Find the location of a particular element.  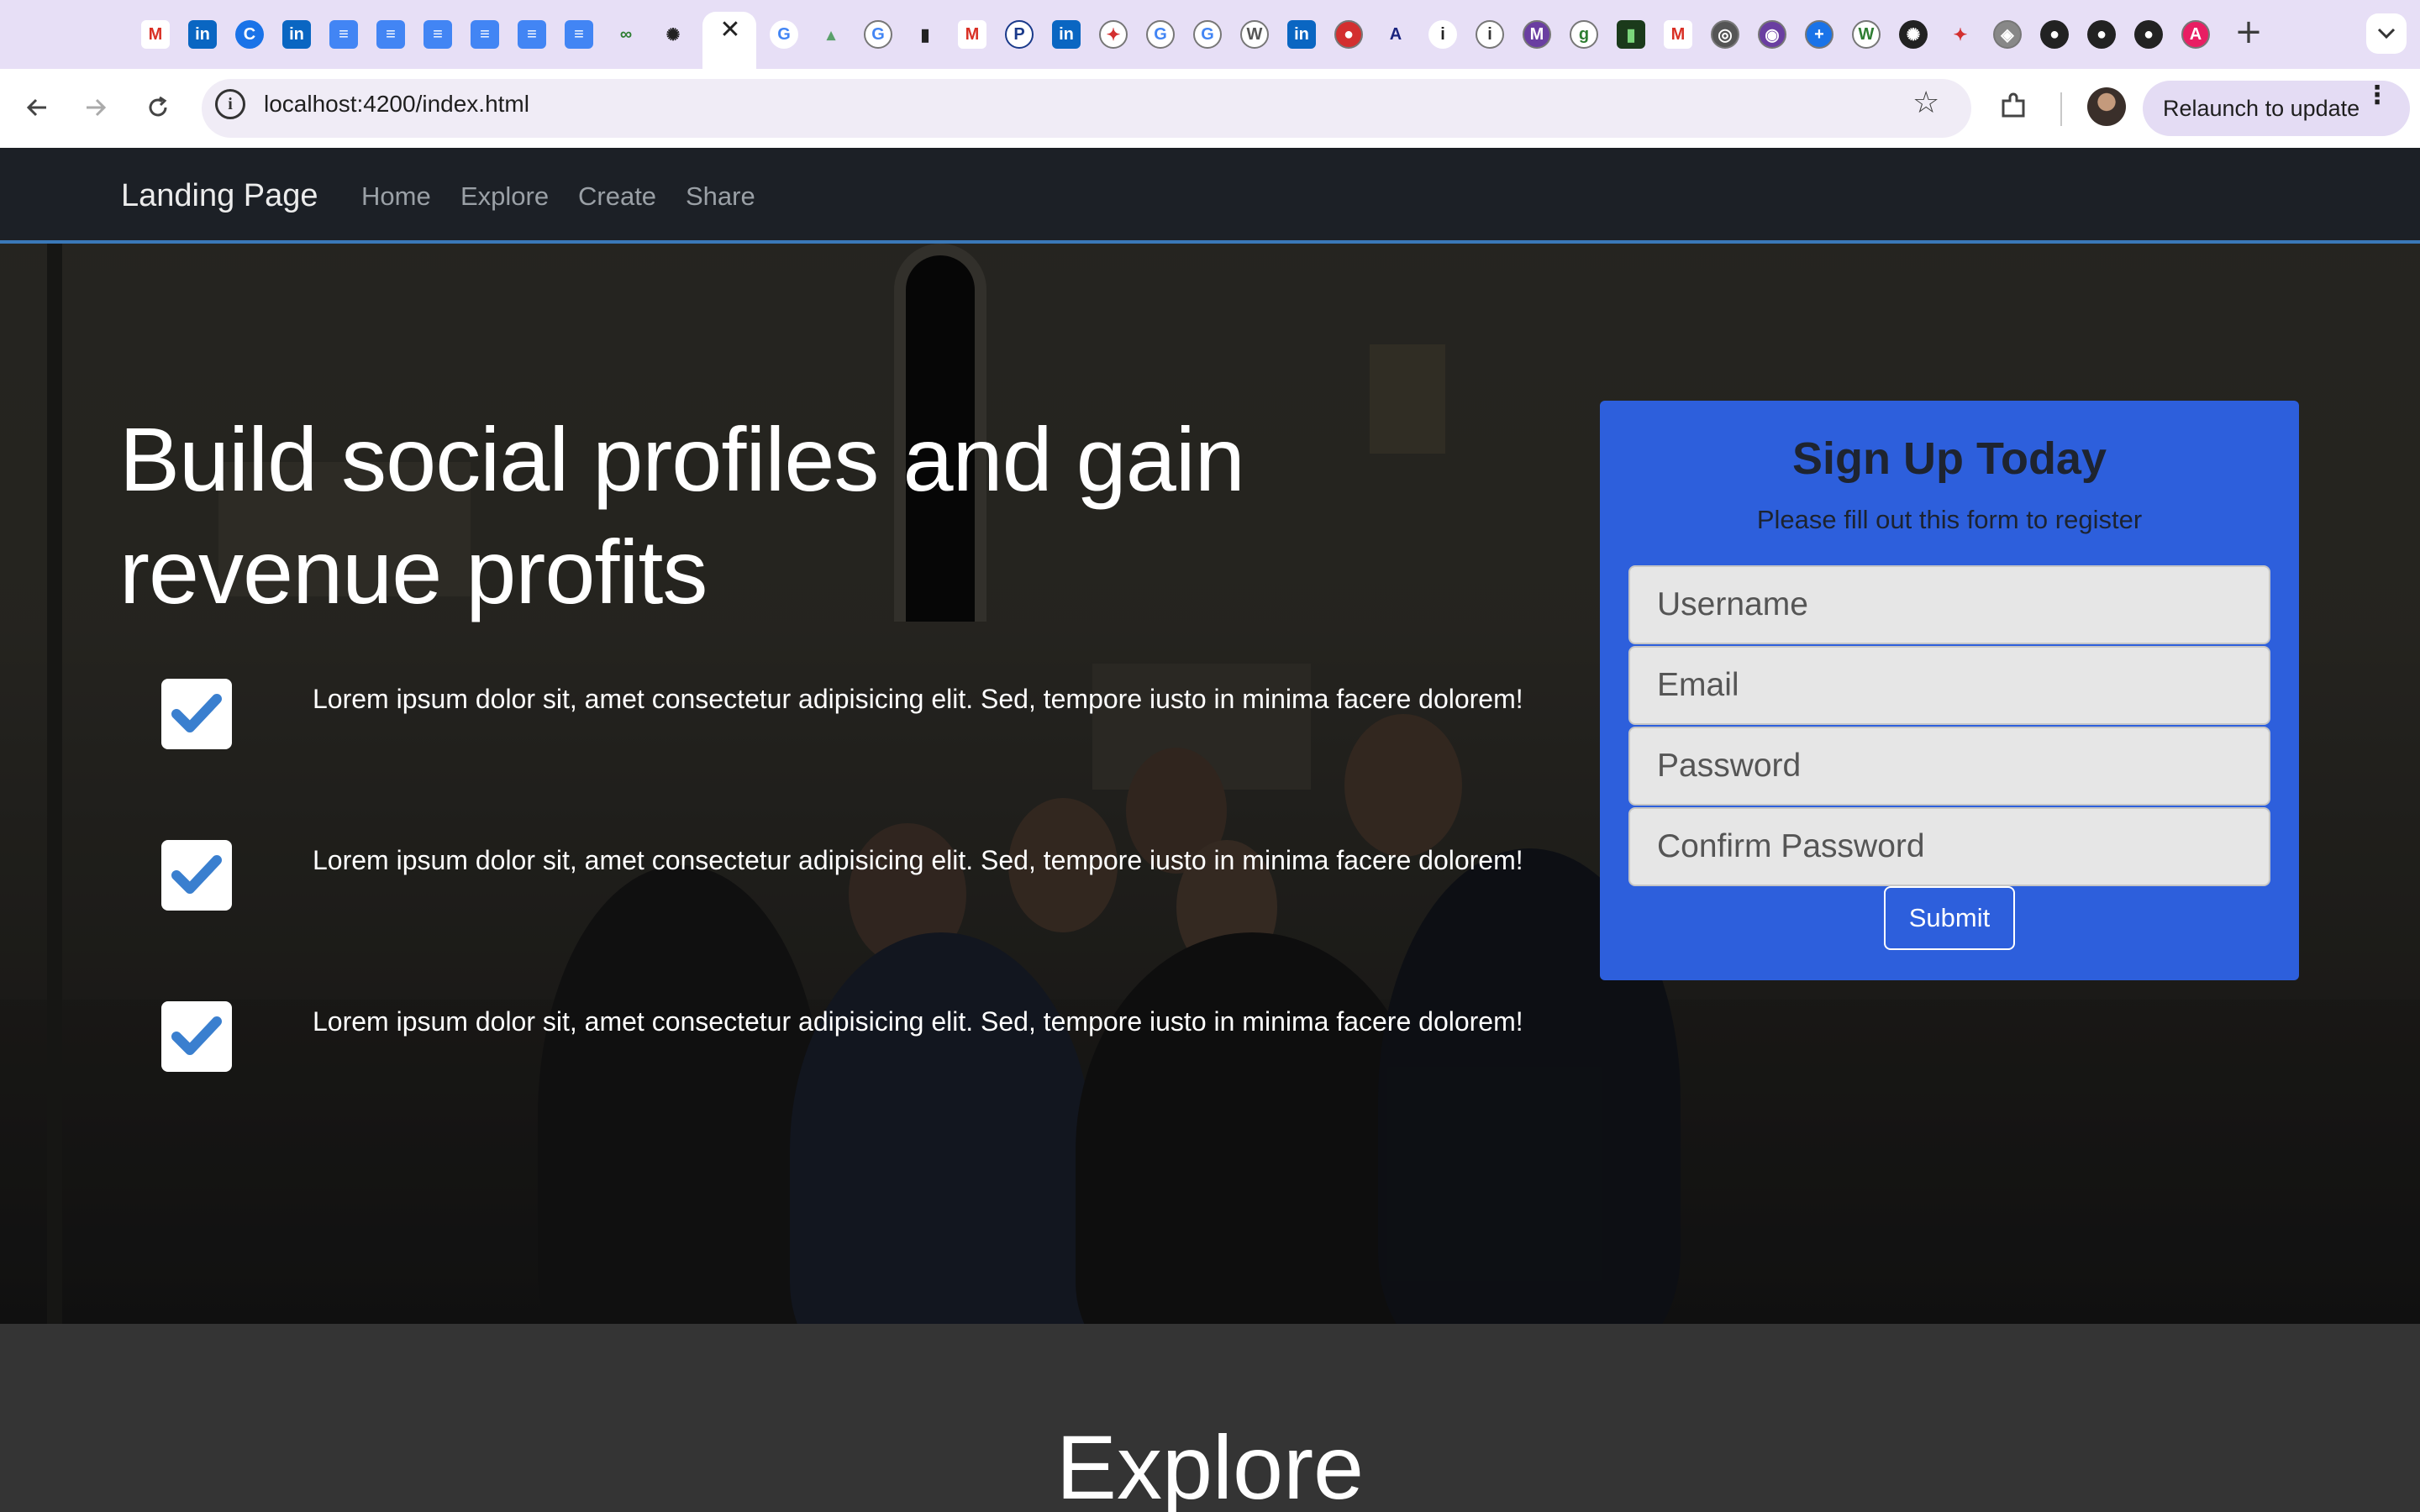

toolbar-divider is located at coordinates (2061, 109).